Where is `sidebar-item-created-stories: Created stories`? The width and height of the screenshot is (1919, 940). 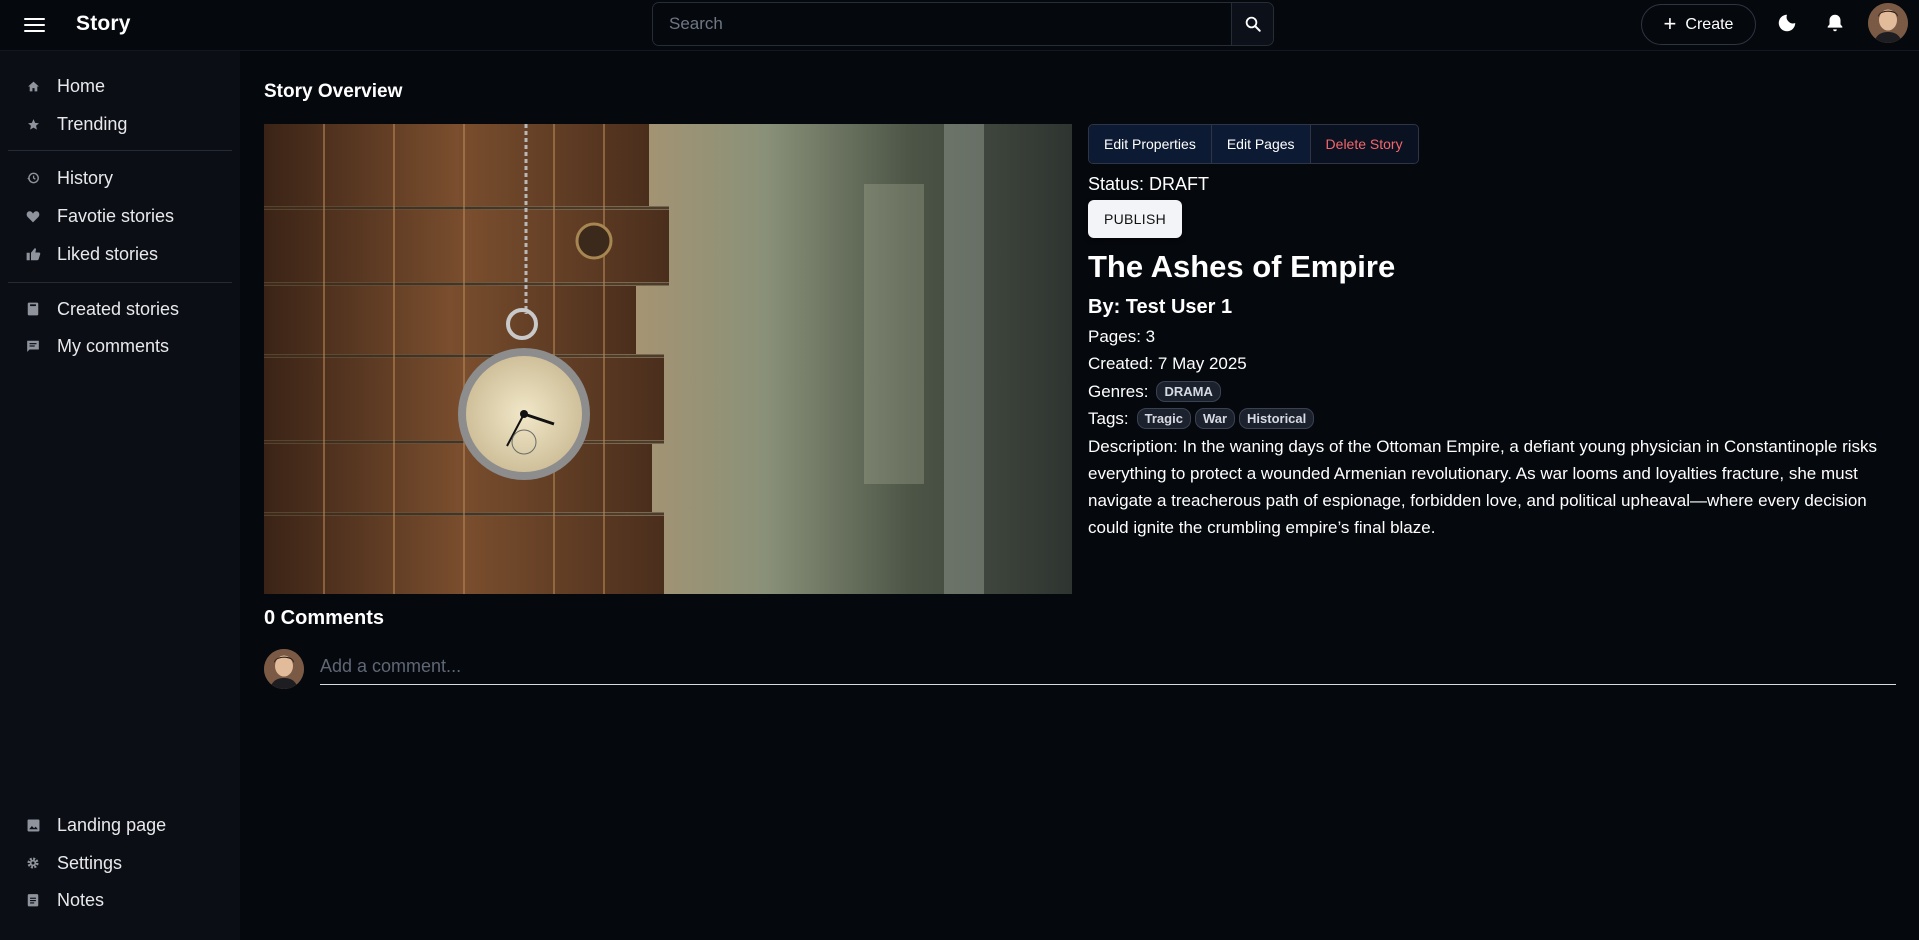
sidebar-item-created-stories: Created stories is located at coordinates (120, 309).